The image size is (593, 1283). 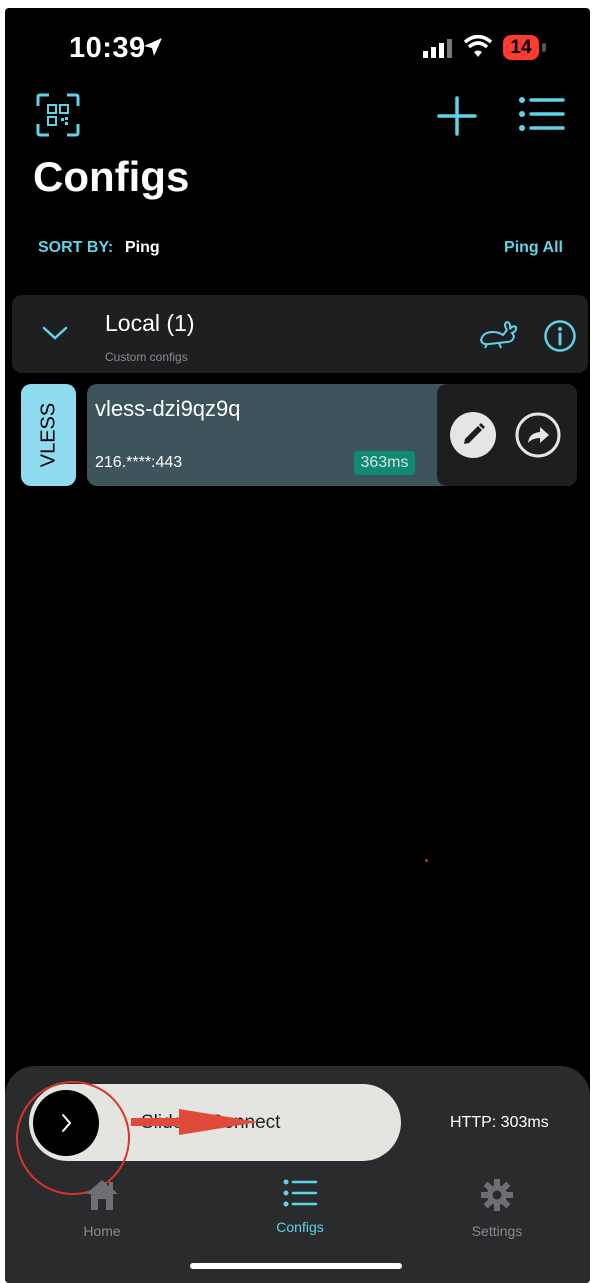 What do you see at coordinates (533, 248) in the screenshot?
I see `ping-all-button: Ping All` at bounding box center [533, 248].